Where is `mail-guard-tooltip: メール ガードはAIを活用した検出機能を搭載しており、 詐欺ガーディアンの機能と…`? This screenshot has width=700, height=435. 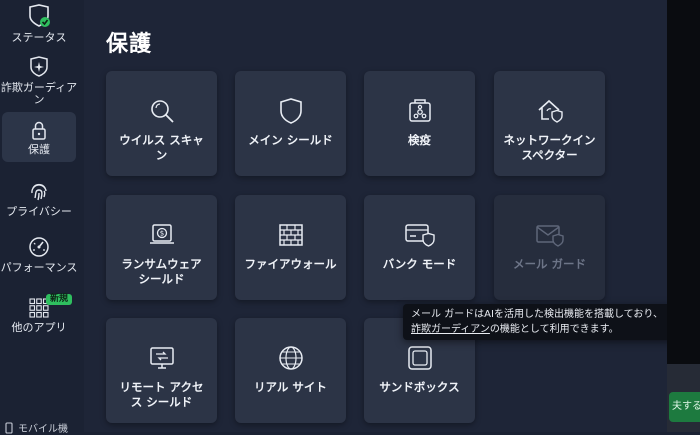
mail-guard-tooltip: メール ガードはAIを活用した検出機能を搭載しており、 詐欺ガーディアンの機能と… is located at coordinates (549, 322).